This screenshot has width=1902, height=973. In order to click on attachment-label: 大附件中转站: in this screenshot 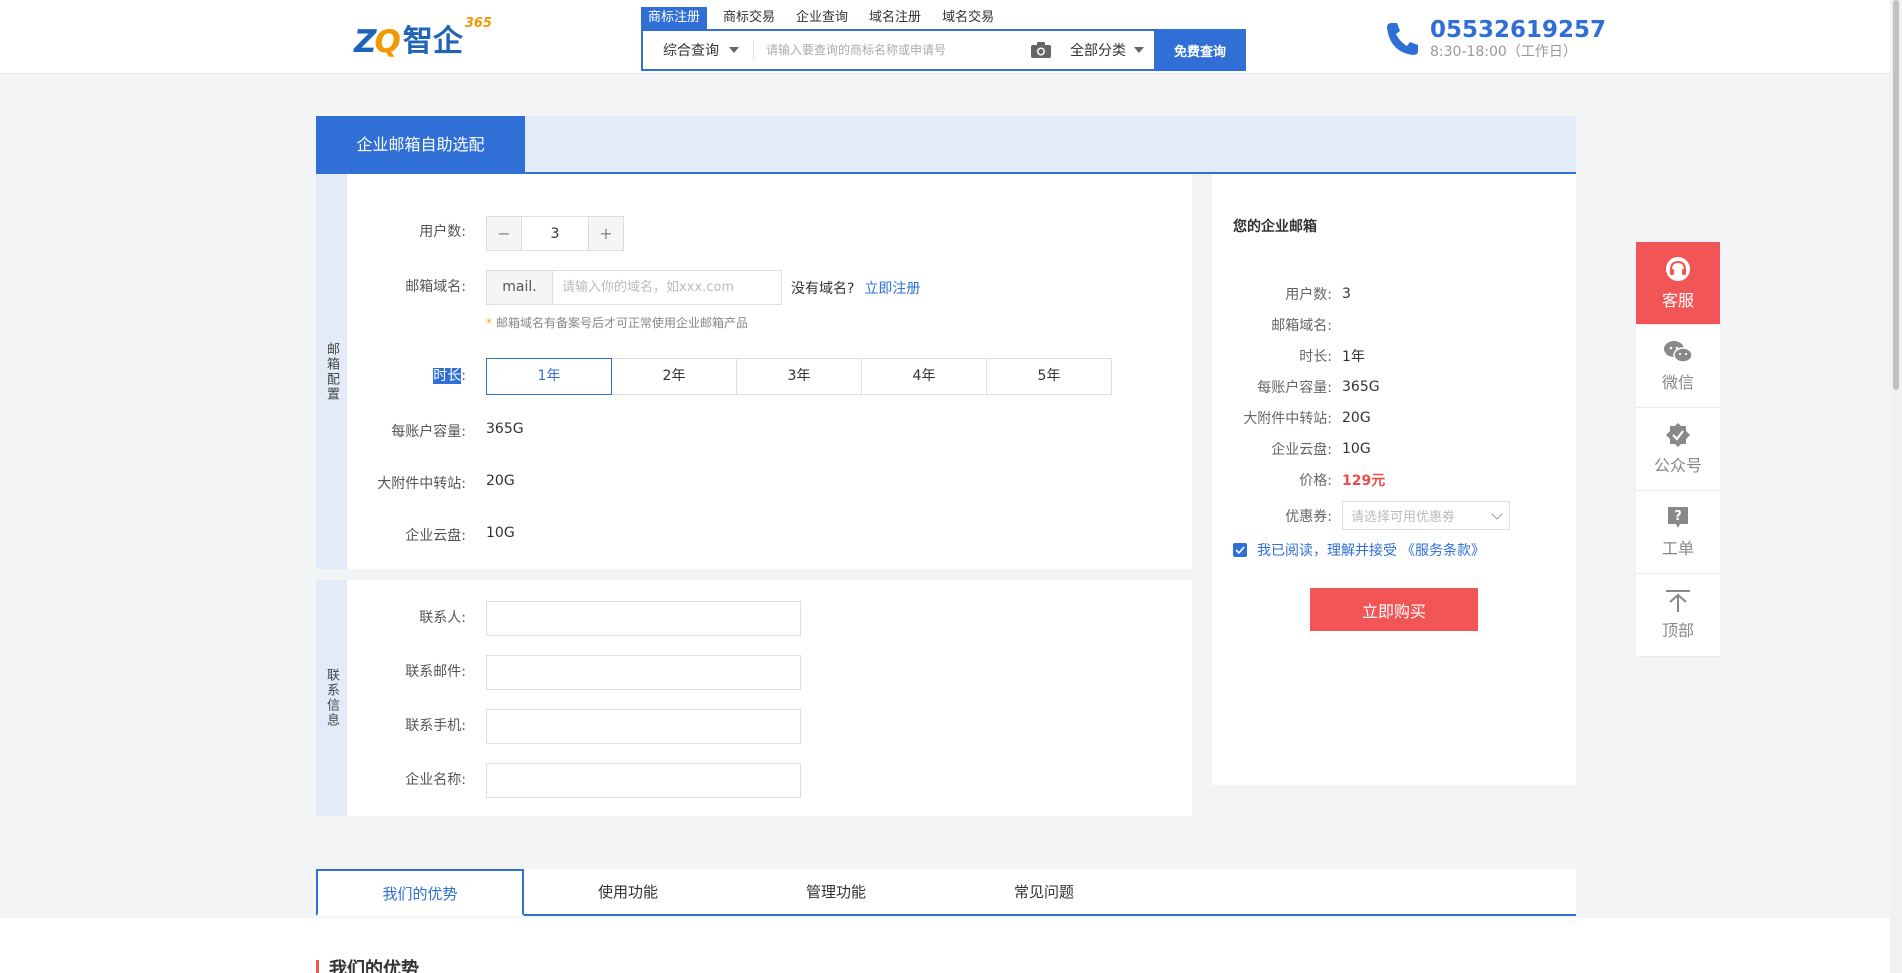, I will do `click(421, 484)`.